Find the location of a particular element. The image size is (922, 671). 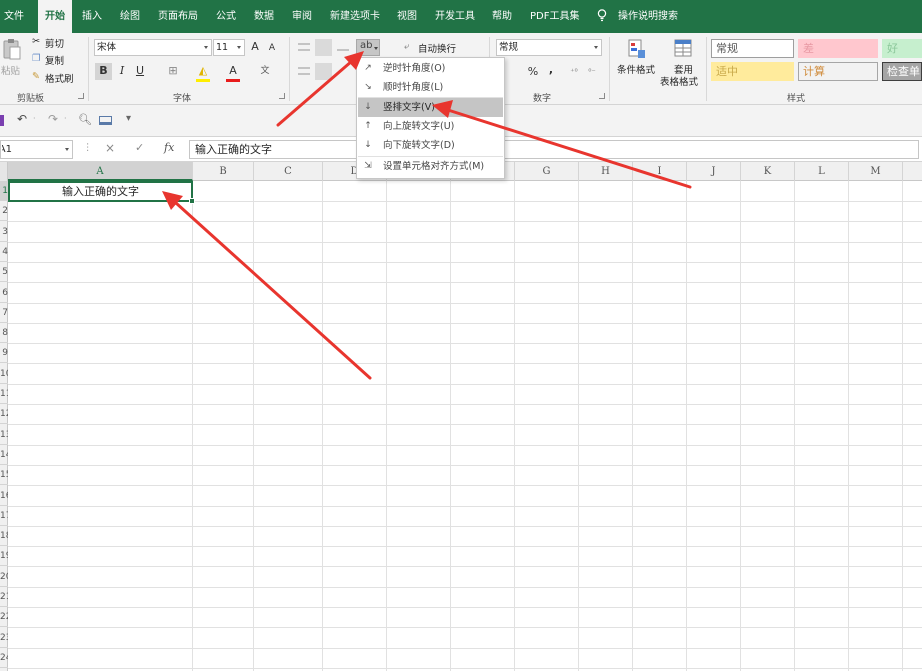

row-header-5: 5 is located at coordinates (4, 272).